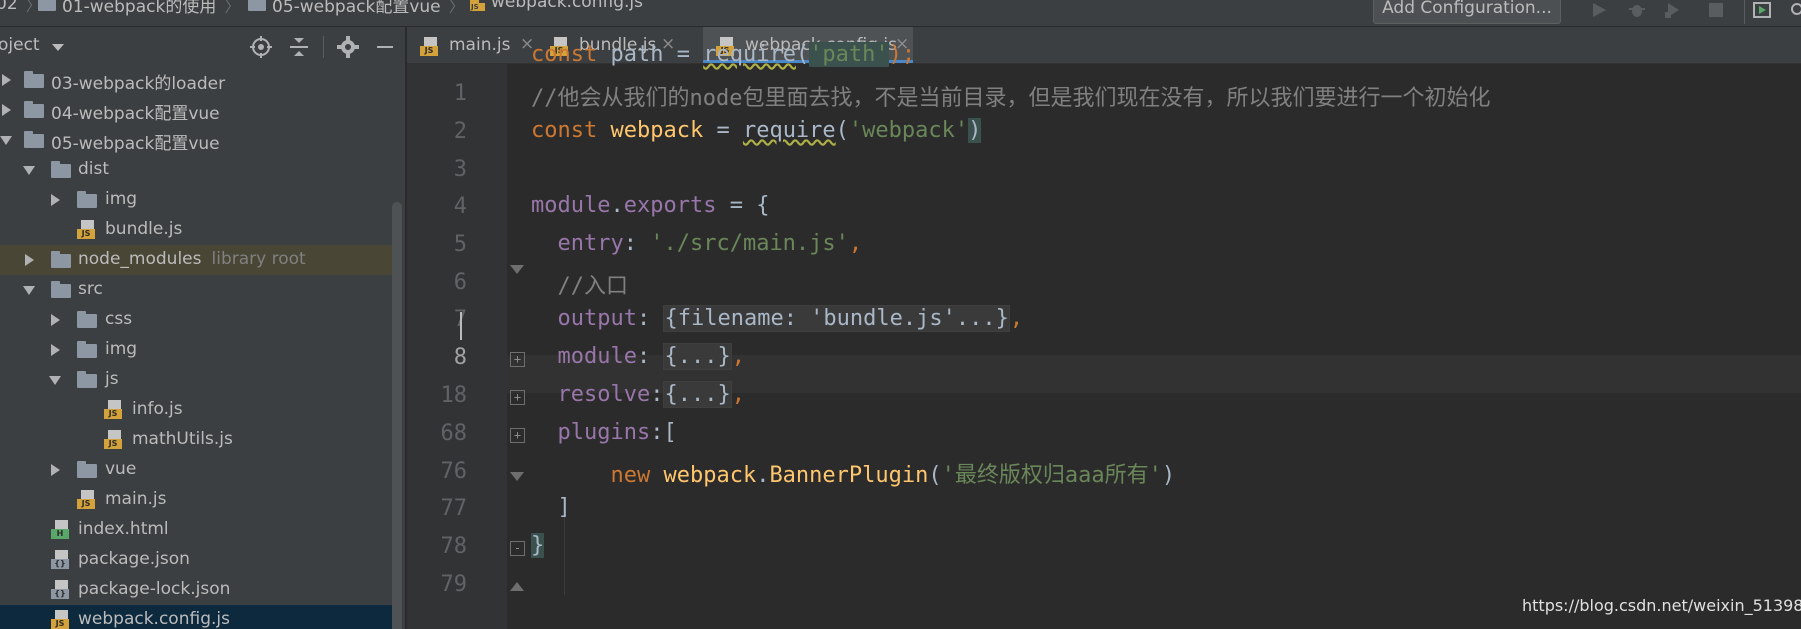 The image size is (1801, 629). What do you see at coordinates (1744, 12) in the screenshot?
I see `toolbar-divider` at bounding box center [1744, 12].